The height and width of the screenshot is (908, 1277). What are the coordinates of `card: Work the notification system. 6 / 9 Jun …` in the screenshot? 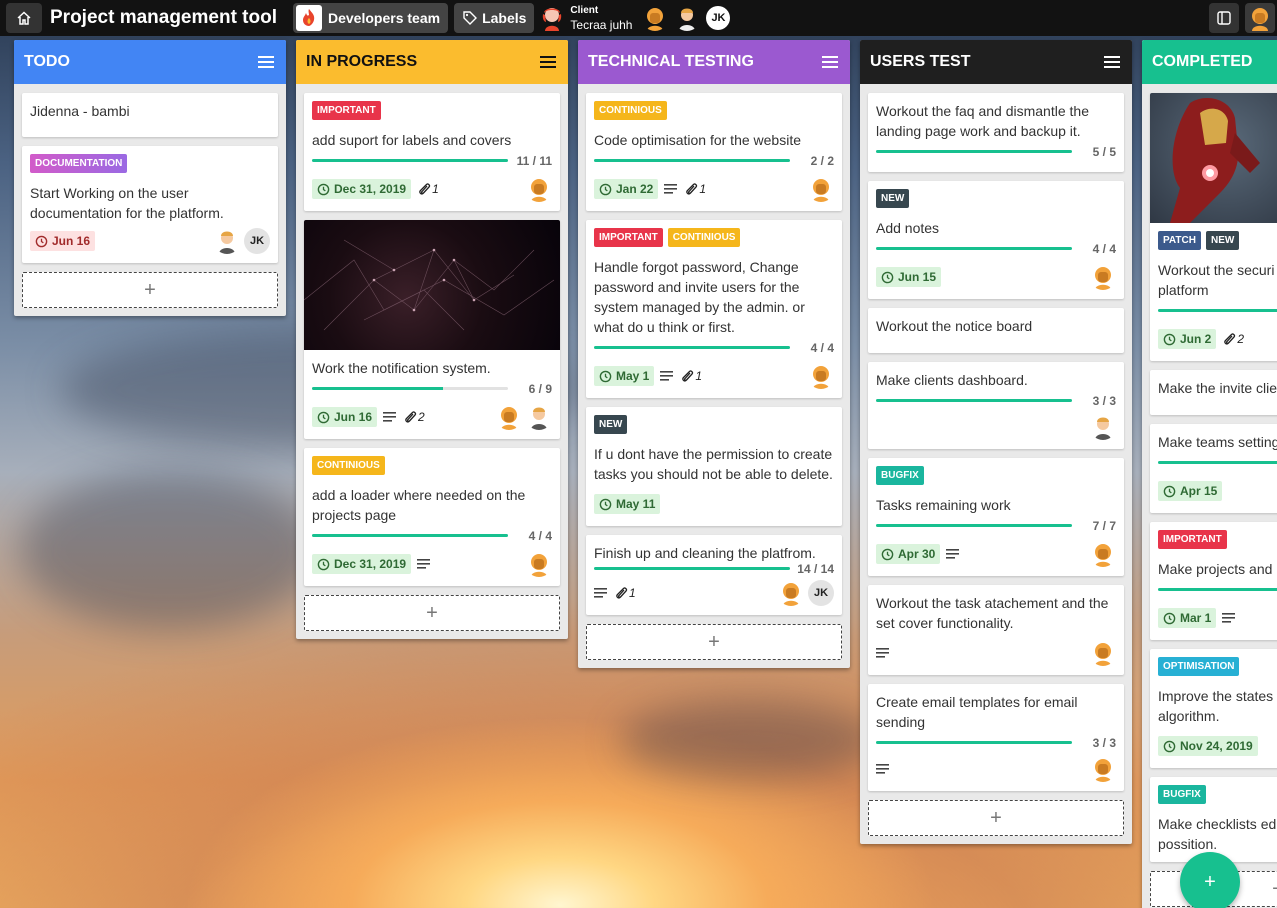 It's located at (432, 329).